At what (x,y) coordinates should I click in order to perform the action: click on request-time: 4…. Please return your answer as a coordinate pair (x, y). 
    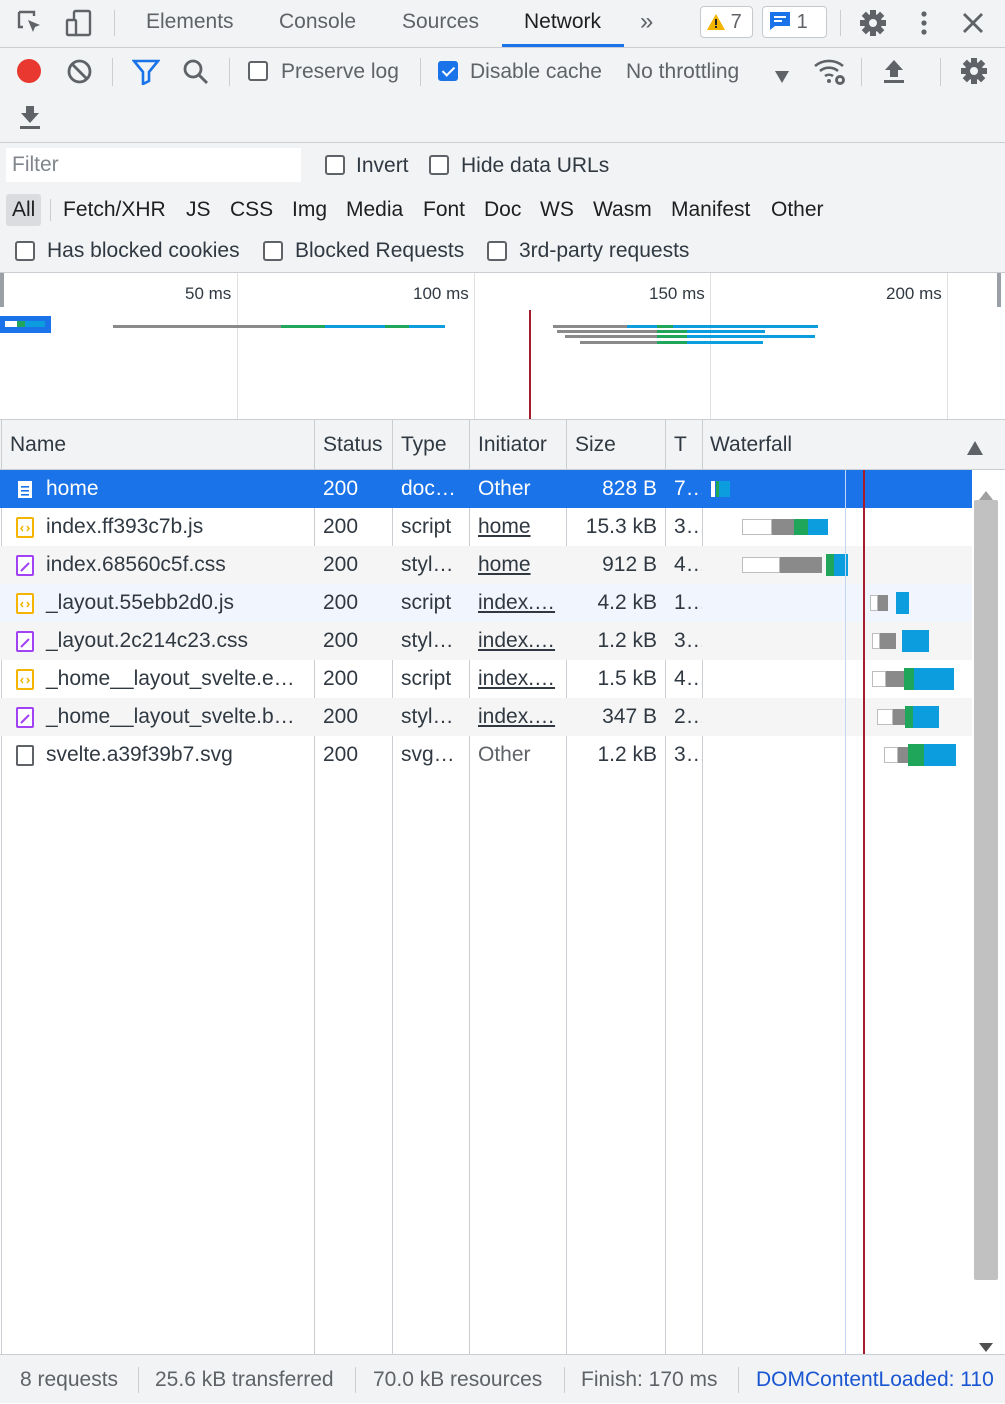
    Looking at the image, I should click on (688, 678).